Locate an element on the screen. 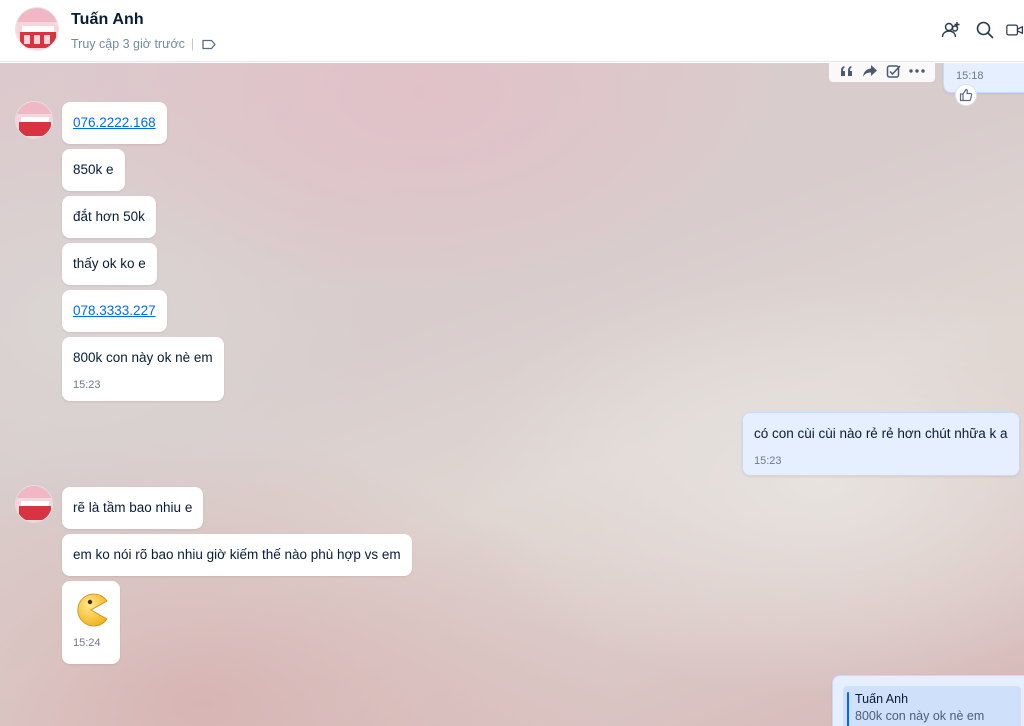 The height and width of the screenshot is (726, 1024). message-text: đắt hơn 50k is located at coordinates (109, 216).